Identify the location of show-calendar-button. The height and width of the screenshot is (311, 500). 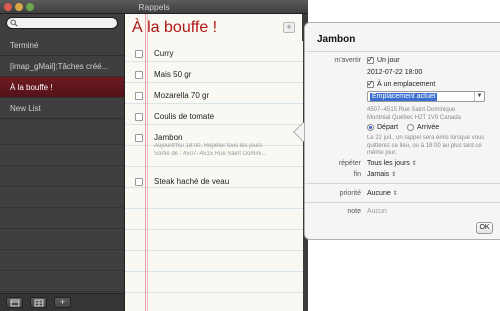
(14, 302).